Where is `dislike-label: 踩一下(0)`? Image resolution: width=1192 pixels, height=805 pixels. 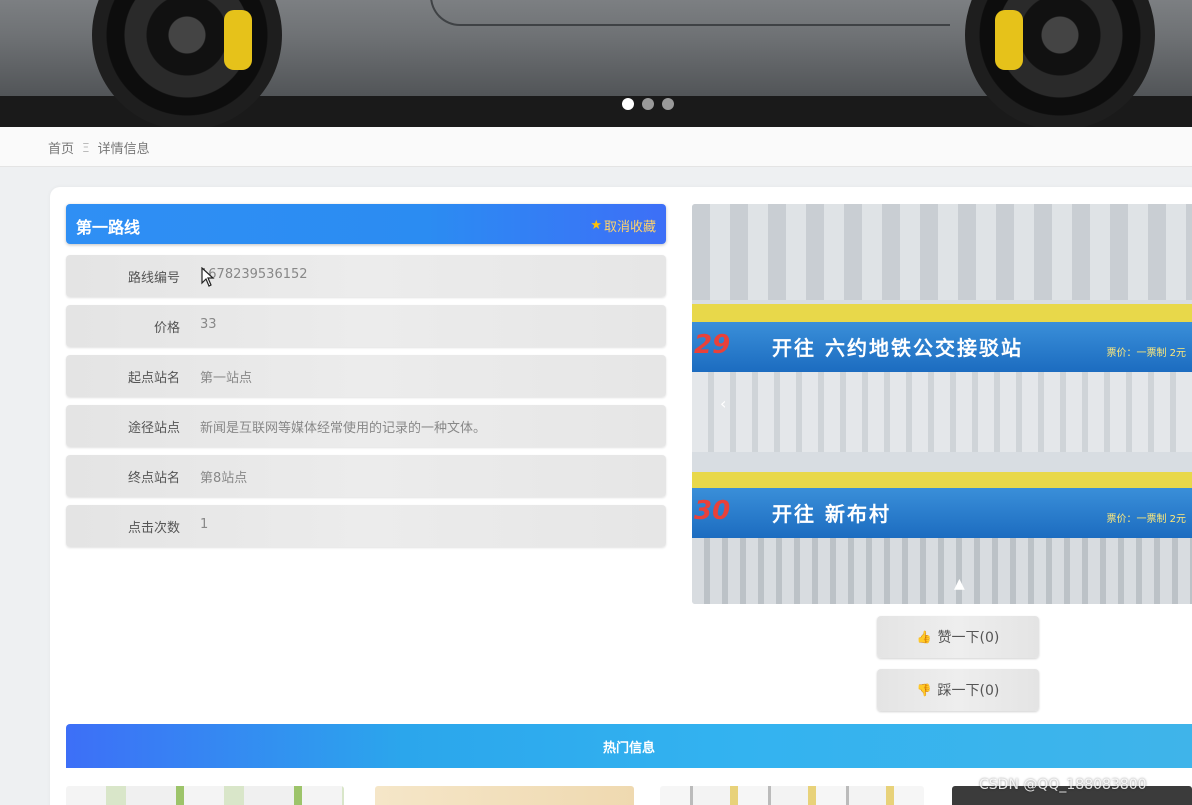 dislike-label: 踩一下(0) is located at coordinates (968, 691).